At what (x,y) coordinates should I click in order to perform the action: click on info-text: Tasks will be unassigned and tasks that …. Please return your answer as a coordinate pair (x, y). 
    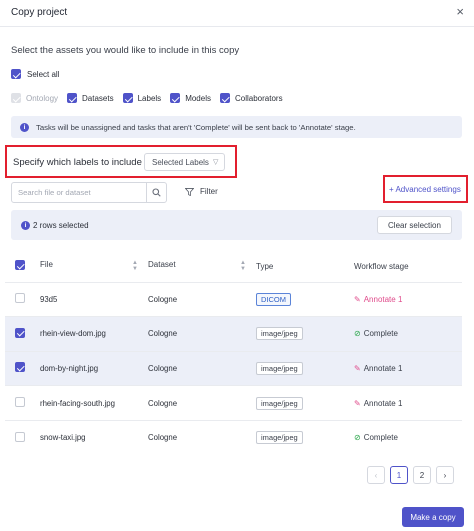
    Looking at the image, I should click on (196, 127).